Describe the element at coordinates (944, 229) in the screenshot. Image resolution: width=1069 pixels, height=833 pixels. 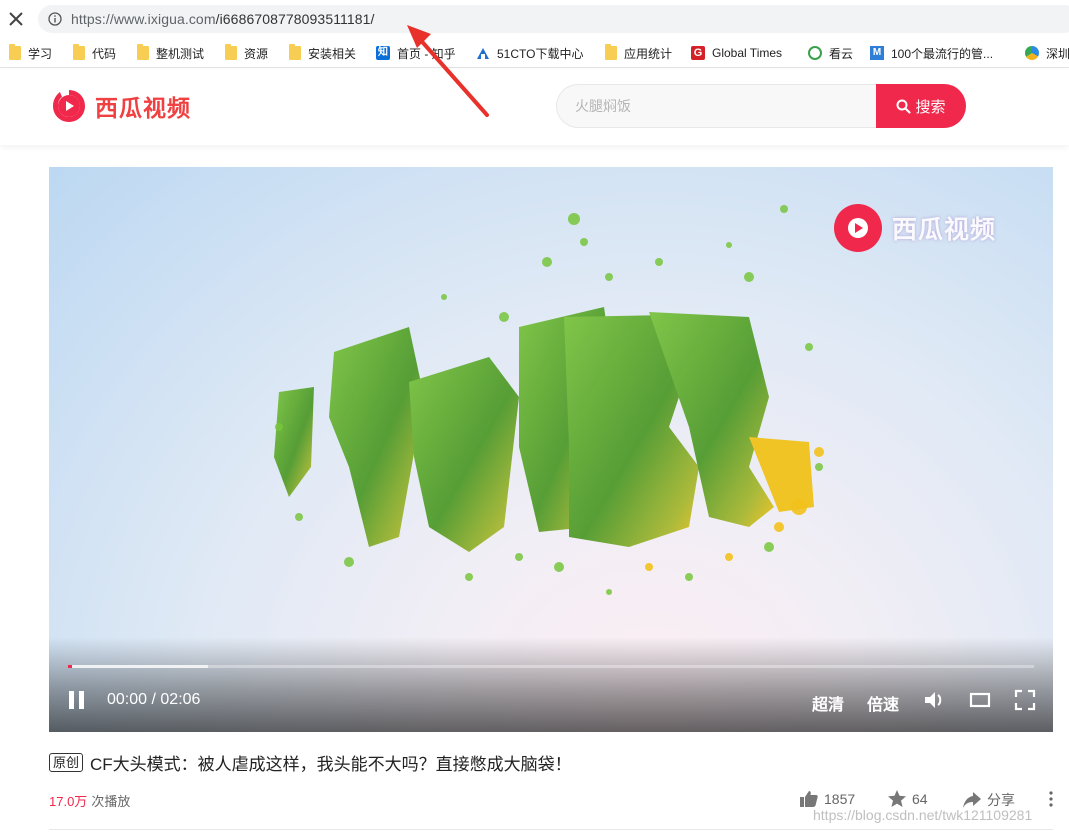
I see `watermark-text: 西瓜视频` at that location.